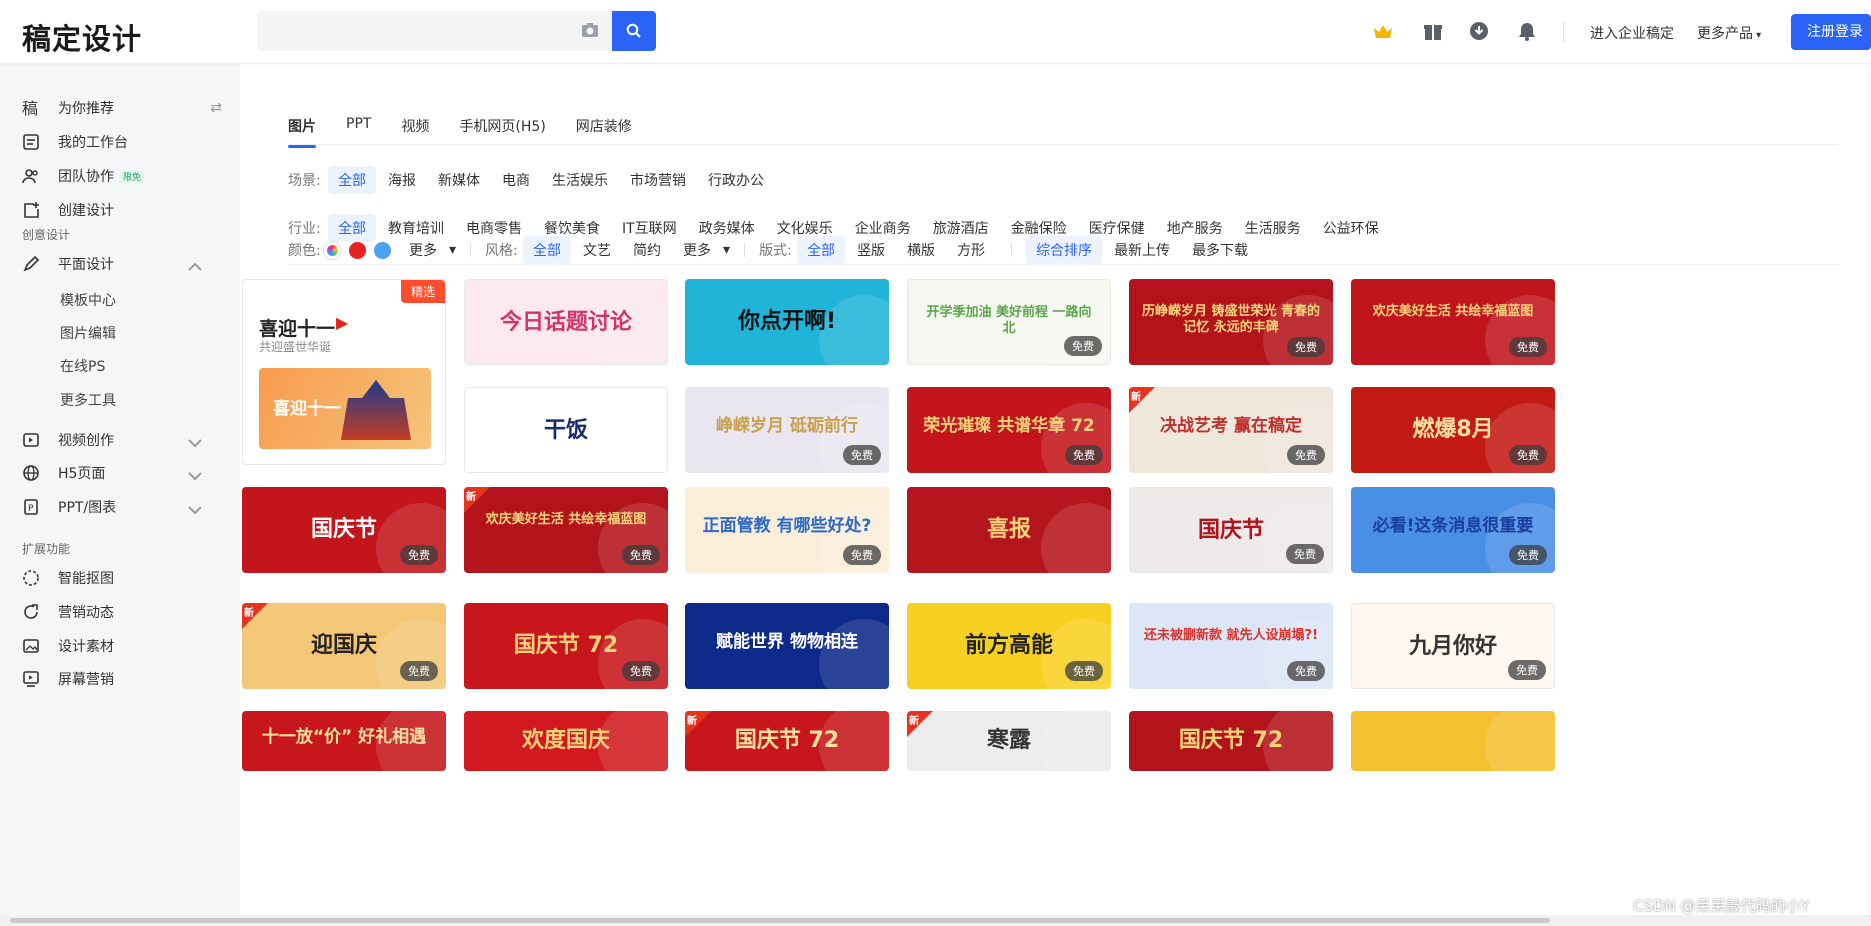 Image resolution: width=1871 pixels, height=926 pixels. I want to click on sidebar-sub-online-ps: 在线PS, so click(82, 366).